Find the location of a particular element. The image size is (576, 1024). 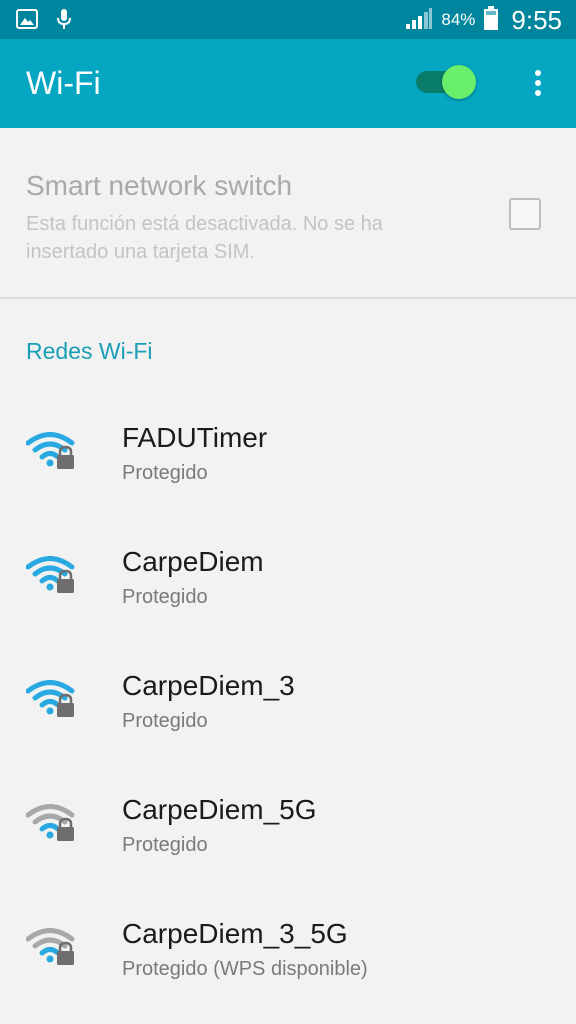

network-ssid: CarpeDiem_3 is located at coordinates (208, 685).